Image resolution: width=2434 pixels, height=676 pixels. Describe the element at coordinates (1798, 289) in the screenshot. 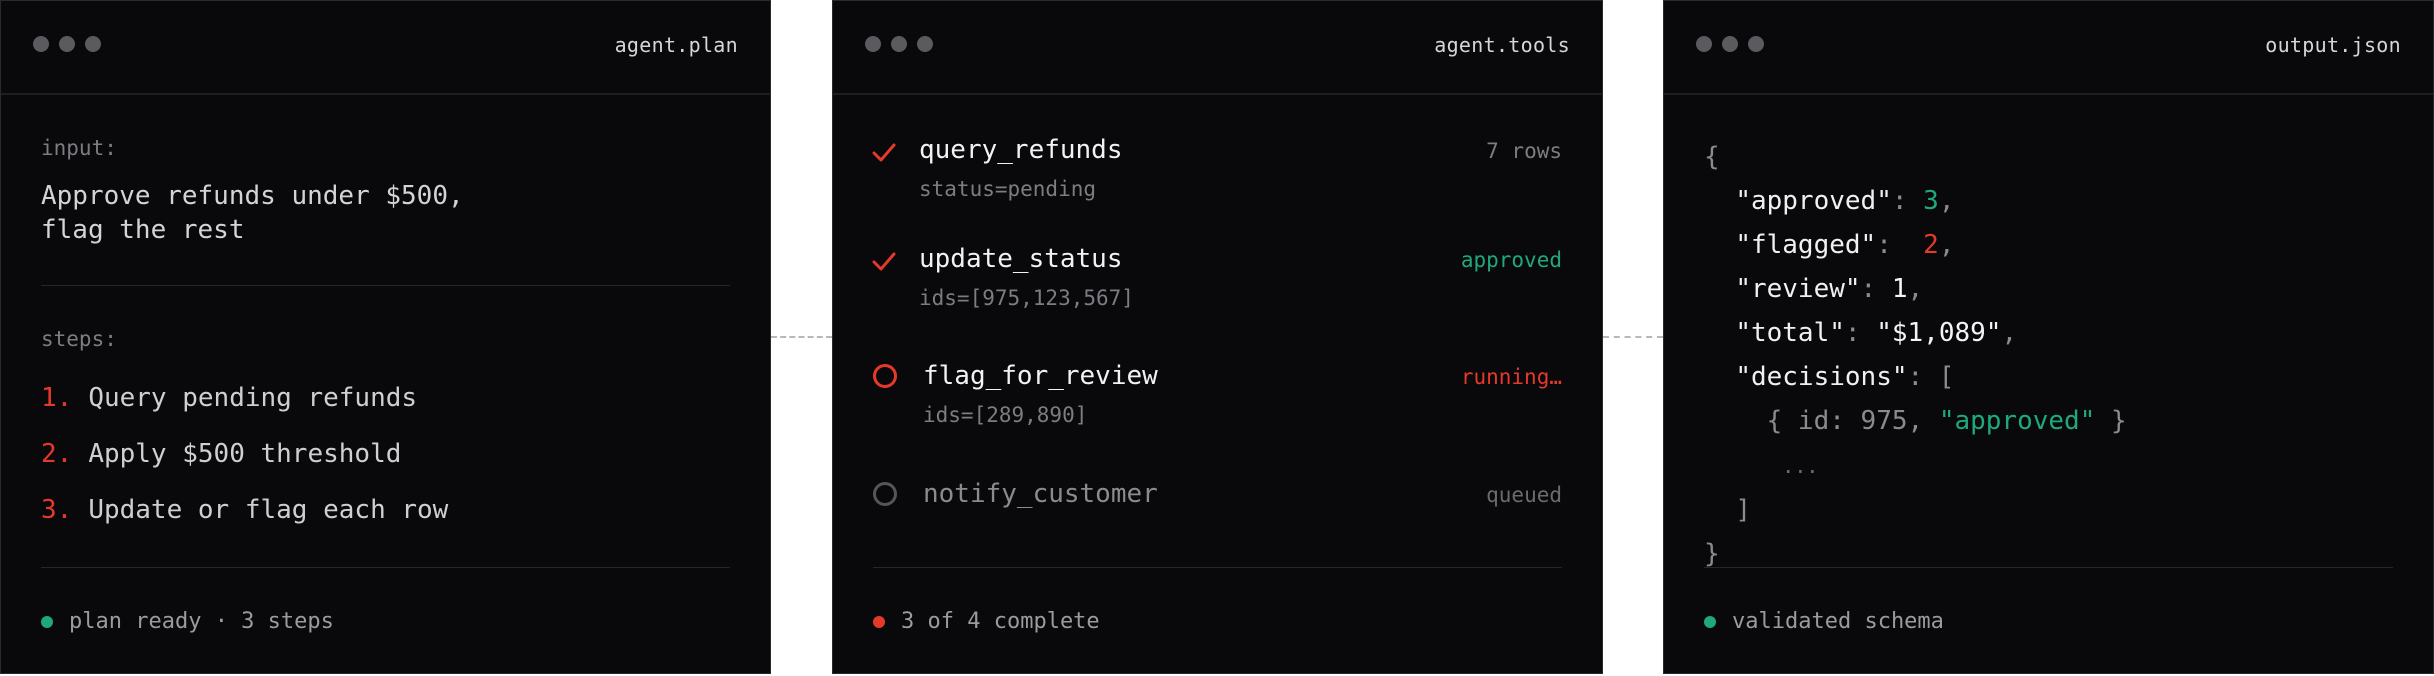

I see `json-key: "review"` at that location.